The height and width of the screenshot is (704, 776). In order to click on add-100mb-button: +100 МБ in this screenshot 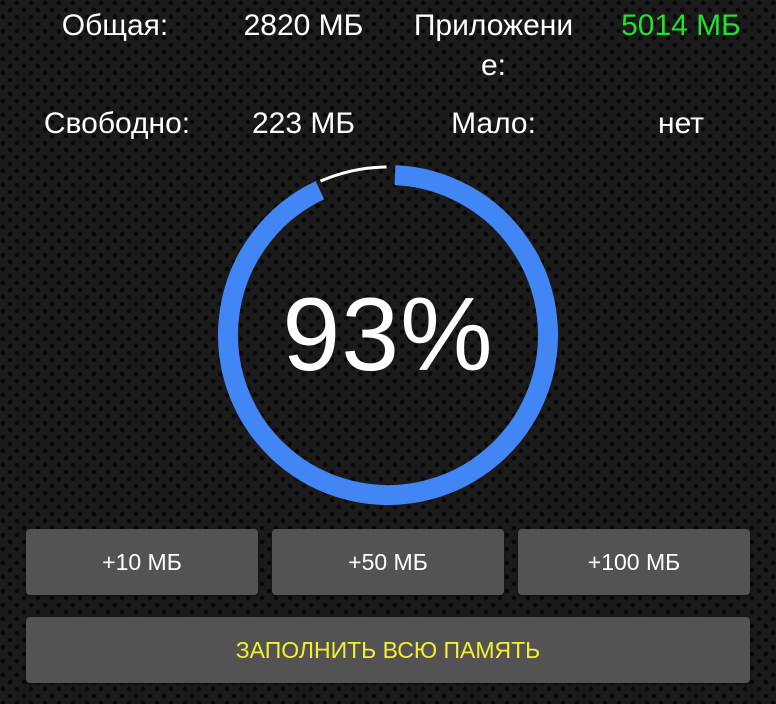, I will do `click(634, 562)`.